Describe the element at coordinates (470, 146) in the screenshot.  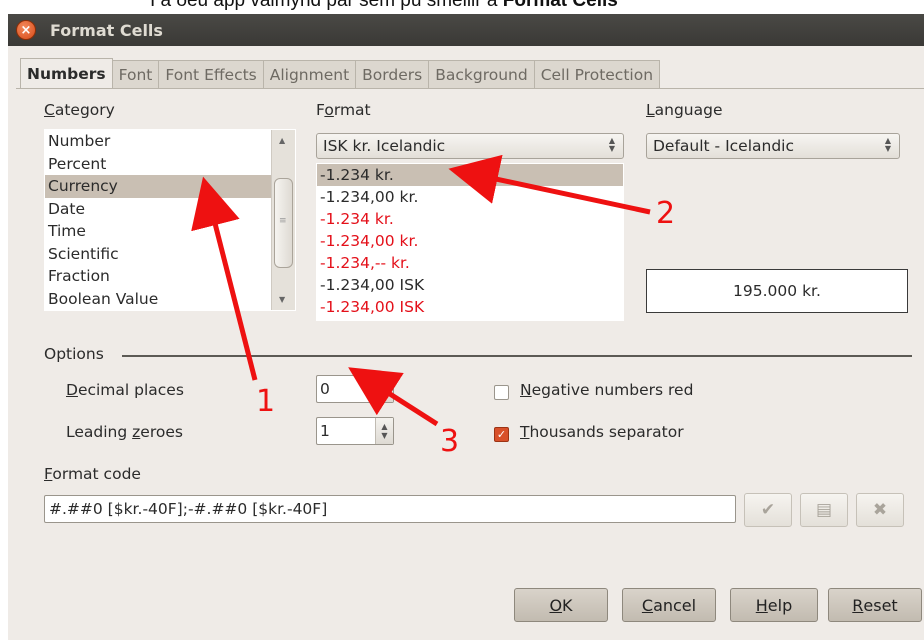
I see `currency-select: ISK kr. Icelandic ▲ ▼` at that location.